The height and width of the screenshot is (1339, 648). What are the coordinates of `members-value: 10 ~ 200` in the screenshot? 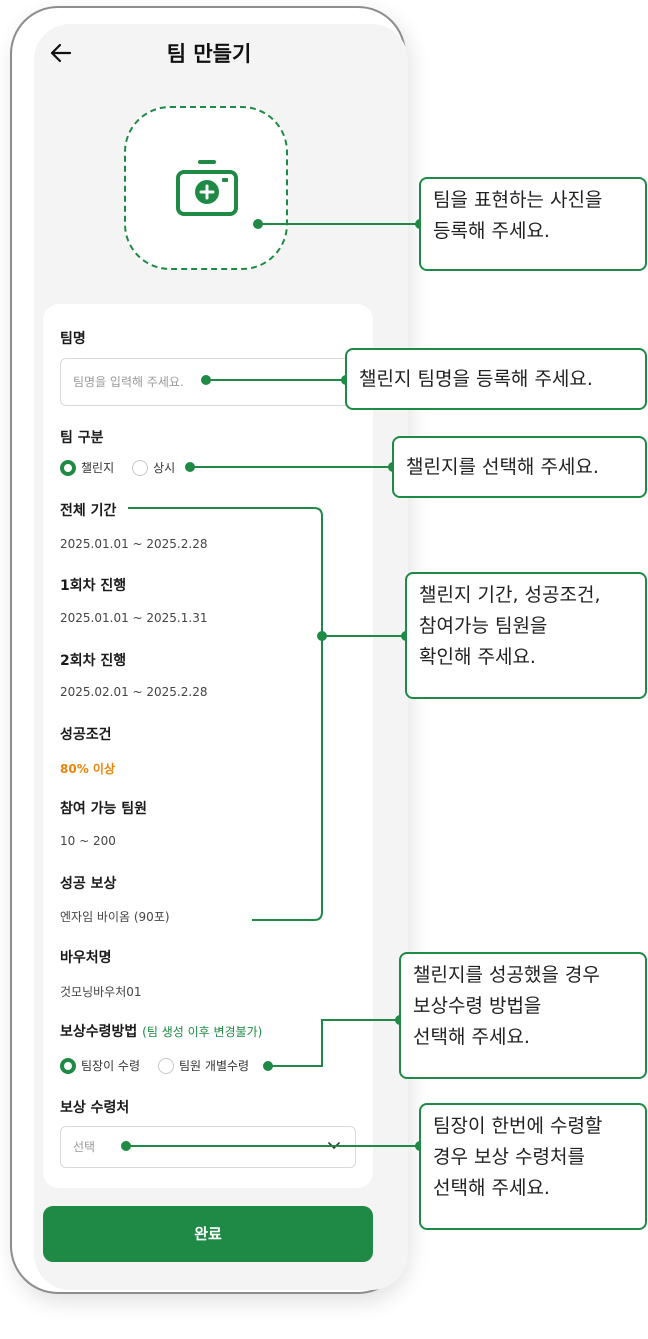 It's located at (88, 841).